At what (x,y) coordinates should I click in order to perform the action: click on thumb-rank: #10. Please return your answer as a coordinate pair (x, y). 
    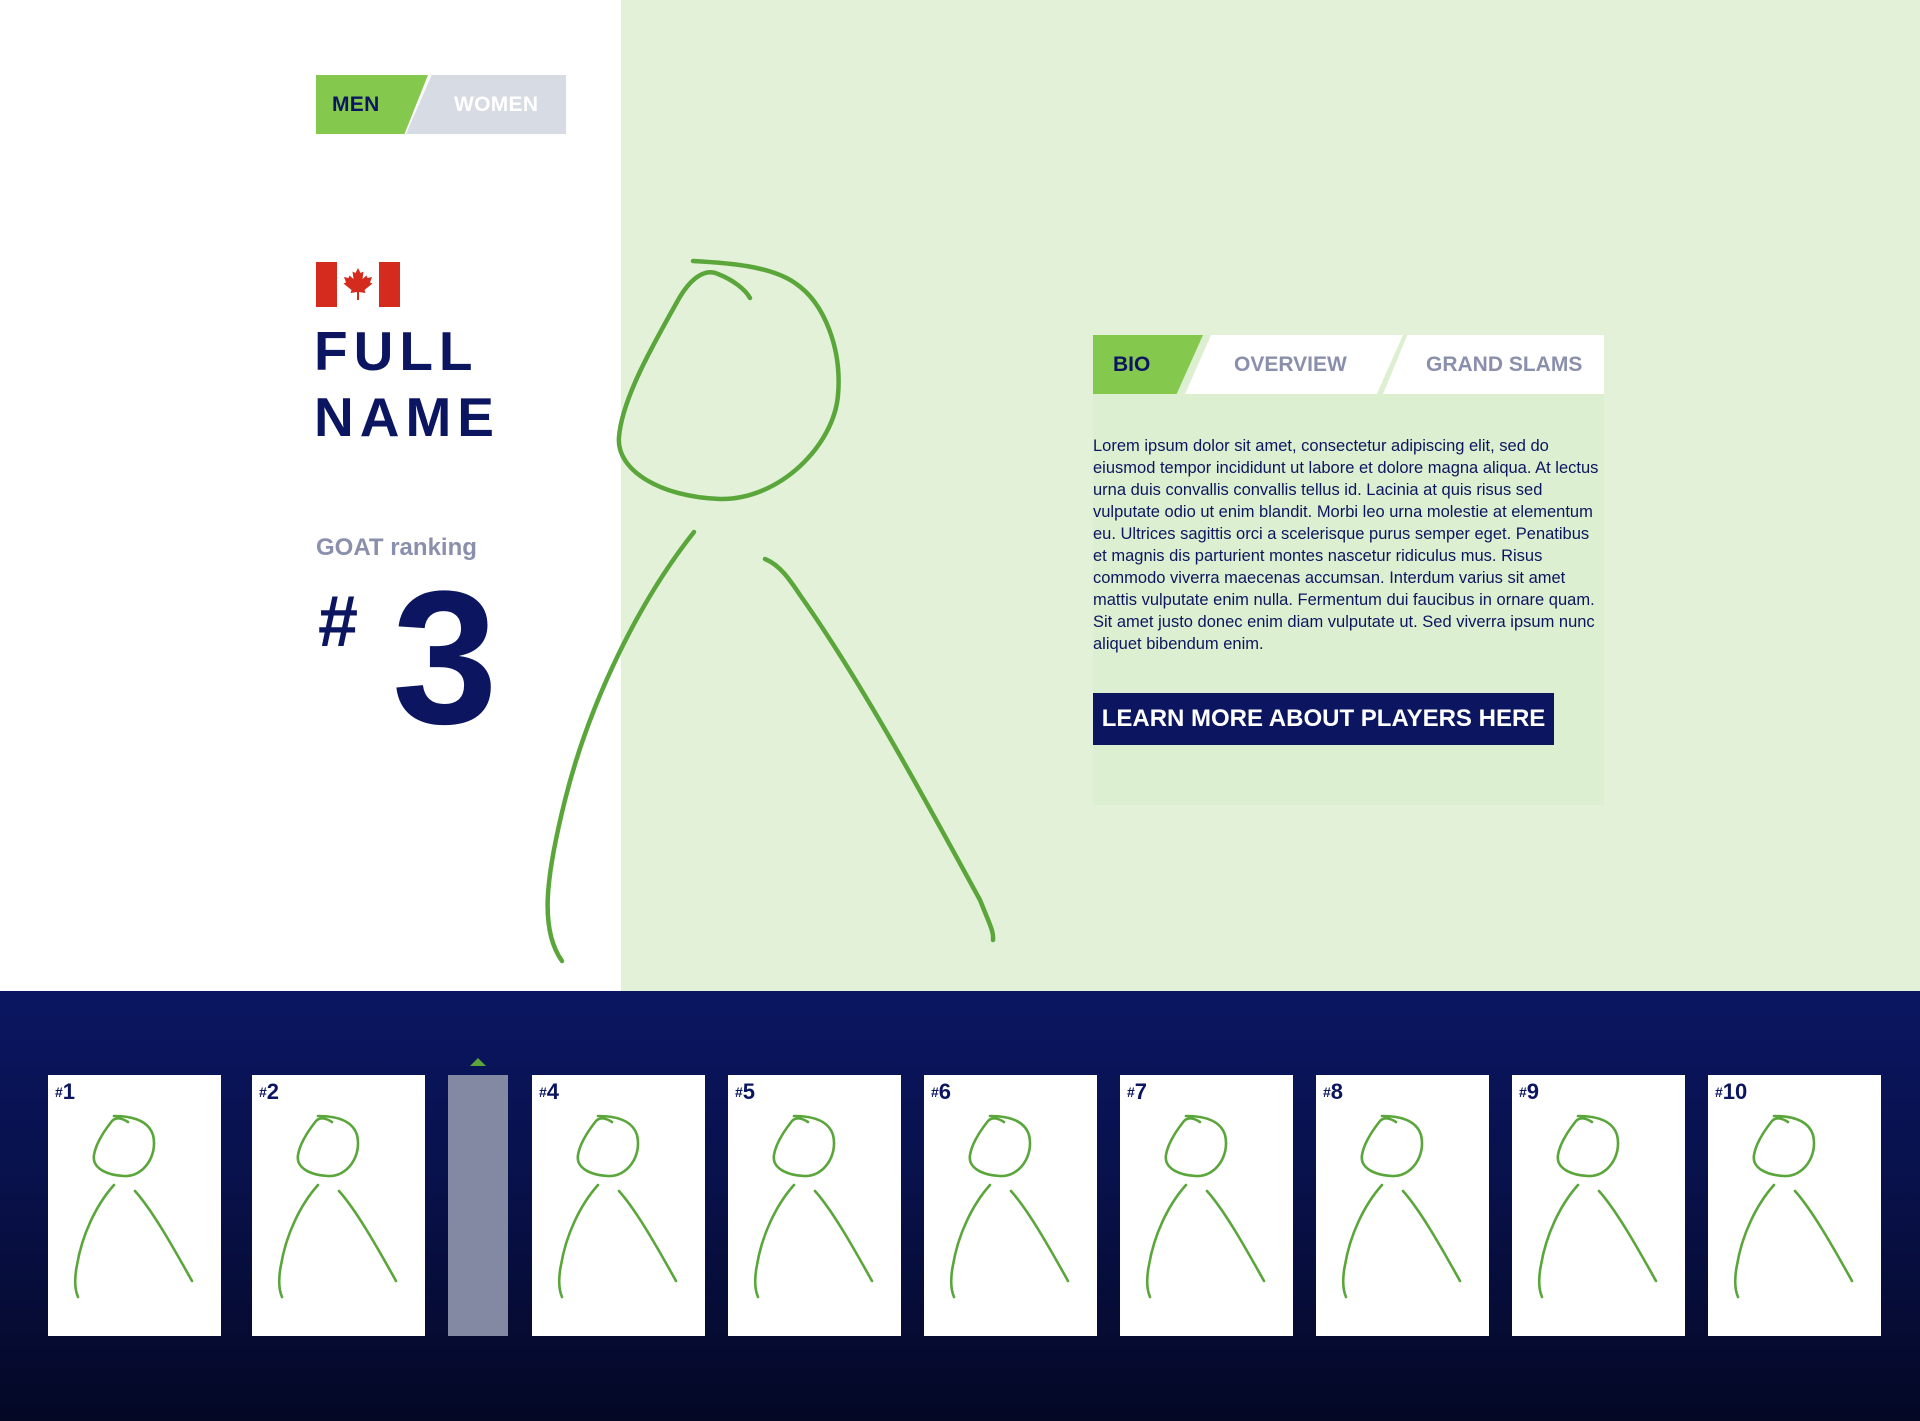
    Looking at the image, I should click on (1731, 1093).